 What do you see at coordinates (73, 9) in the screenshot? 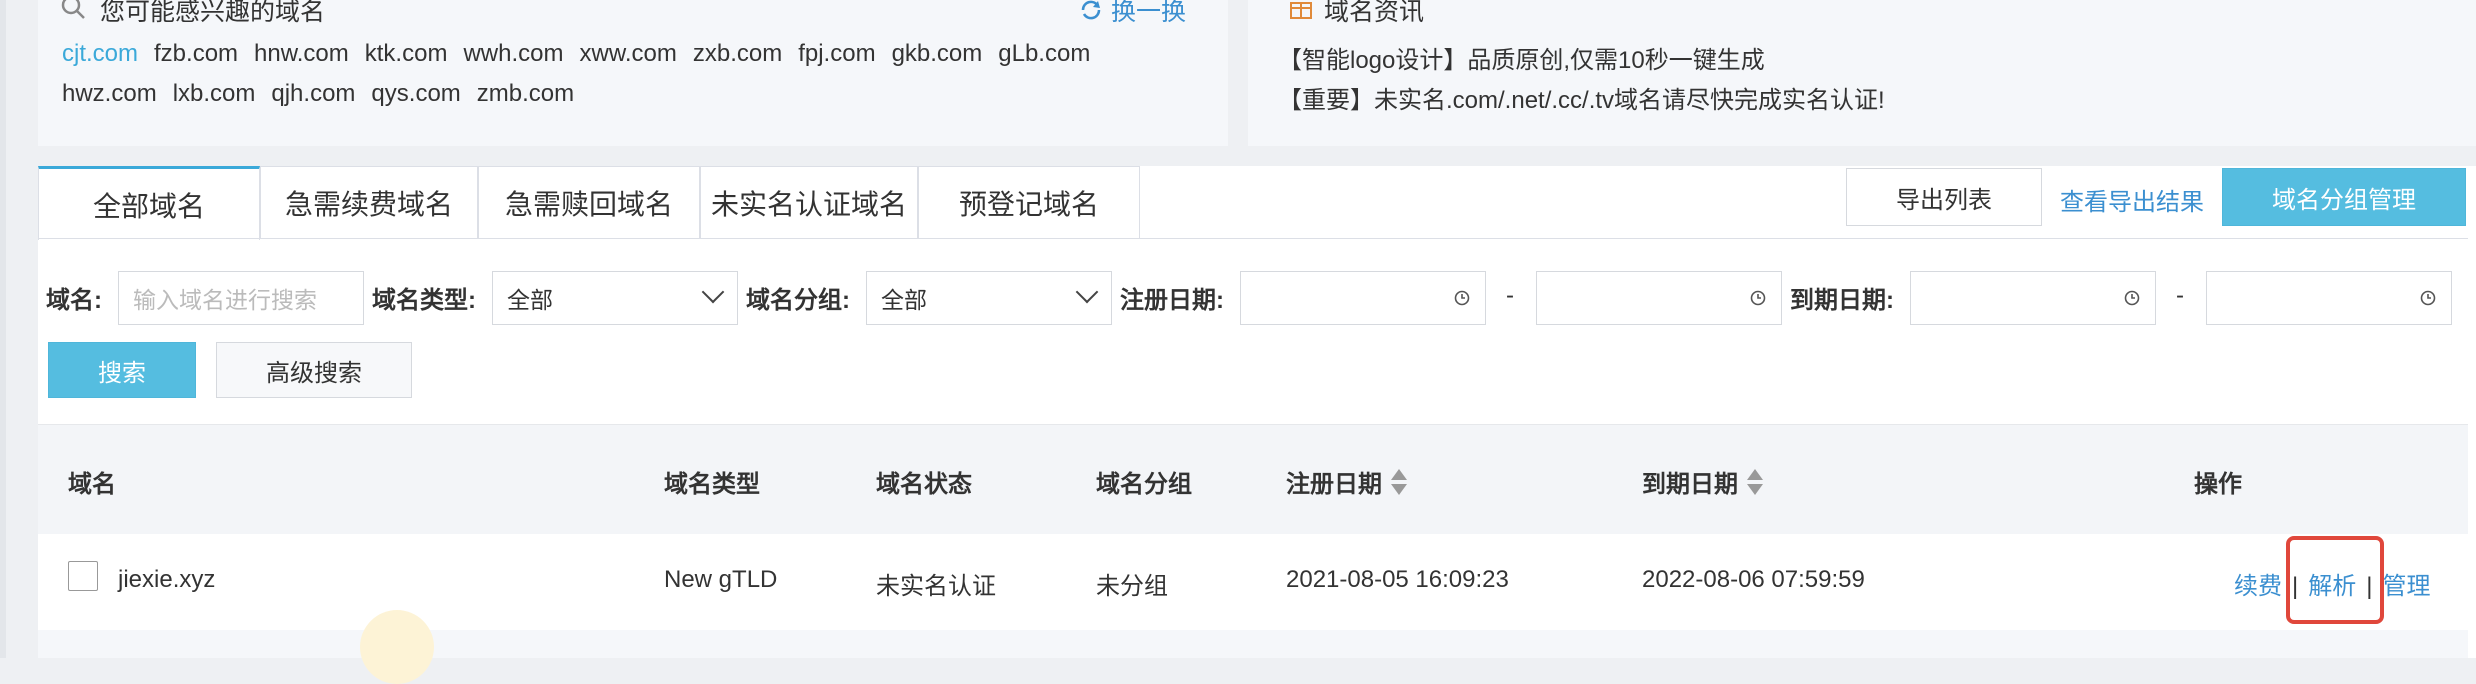
I see `search-icon` at bounding box center [73, 9].